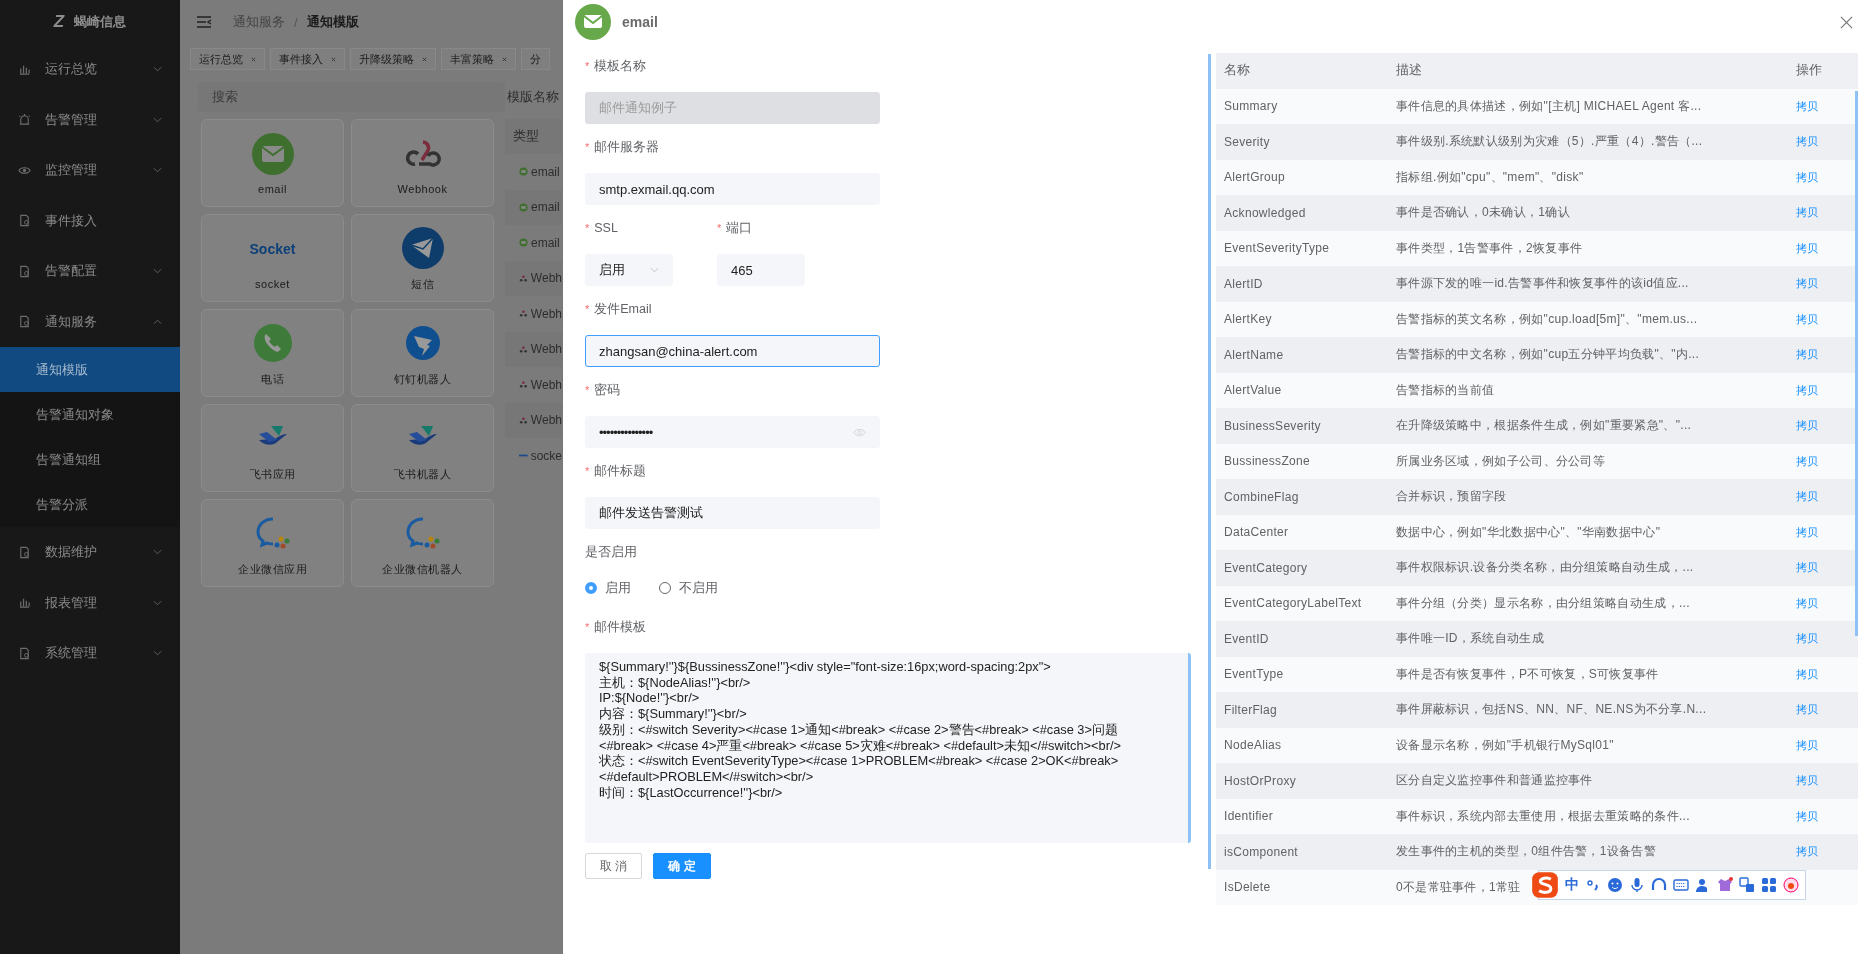 The width and height of the screenshot is (1872, 954). What do you see at coordinates (227, 59) in the screenshot?
I see `page-tab: 运行总览` at bounding box center [227, 59].